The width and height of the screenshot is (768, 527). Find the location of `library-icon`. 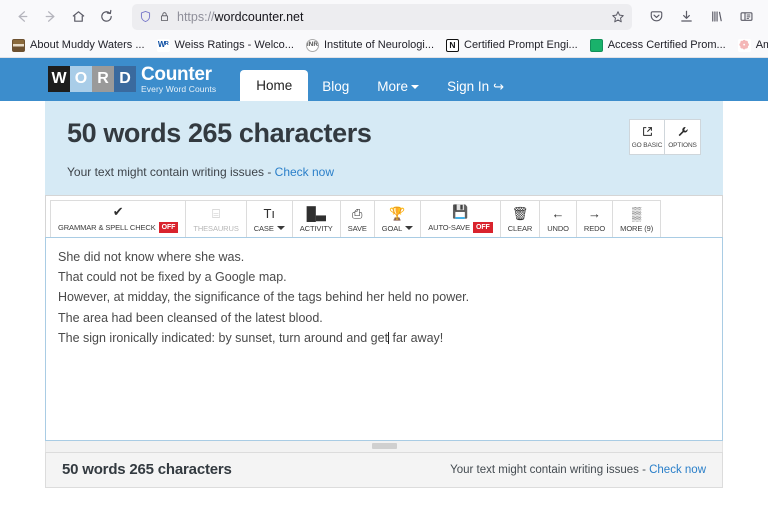

library-icon is located at coordinates (716, 17).